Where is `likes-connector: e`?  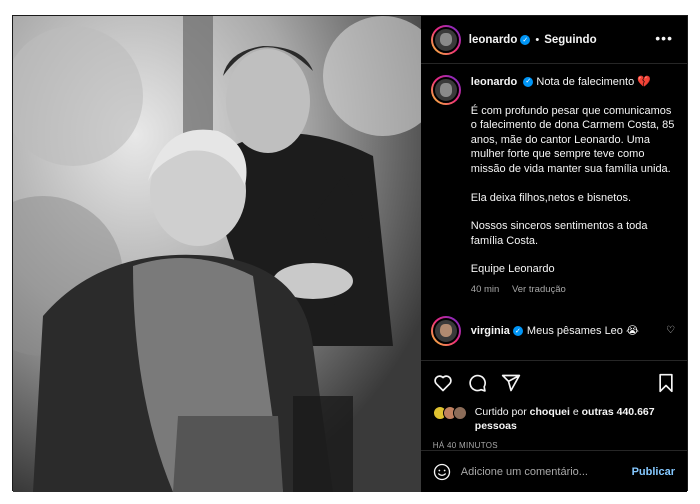
likes-connector: e is located at coordinates (575, 412).